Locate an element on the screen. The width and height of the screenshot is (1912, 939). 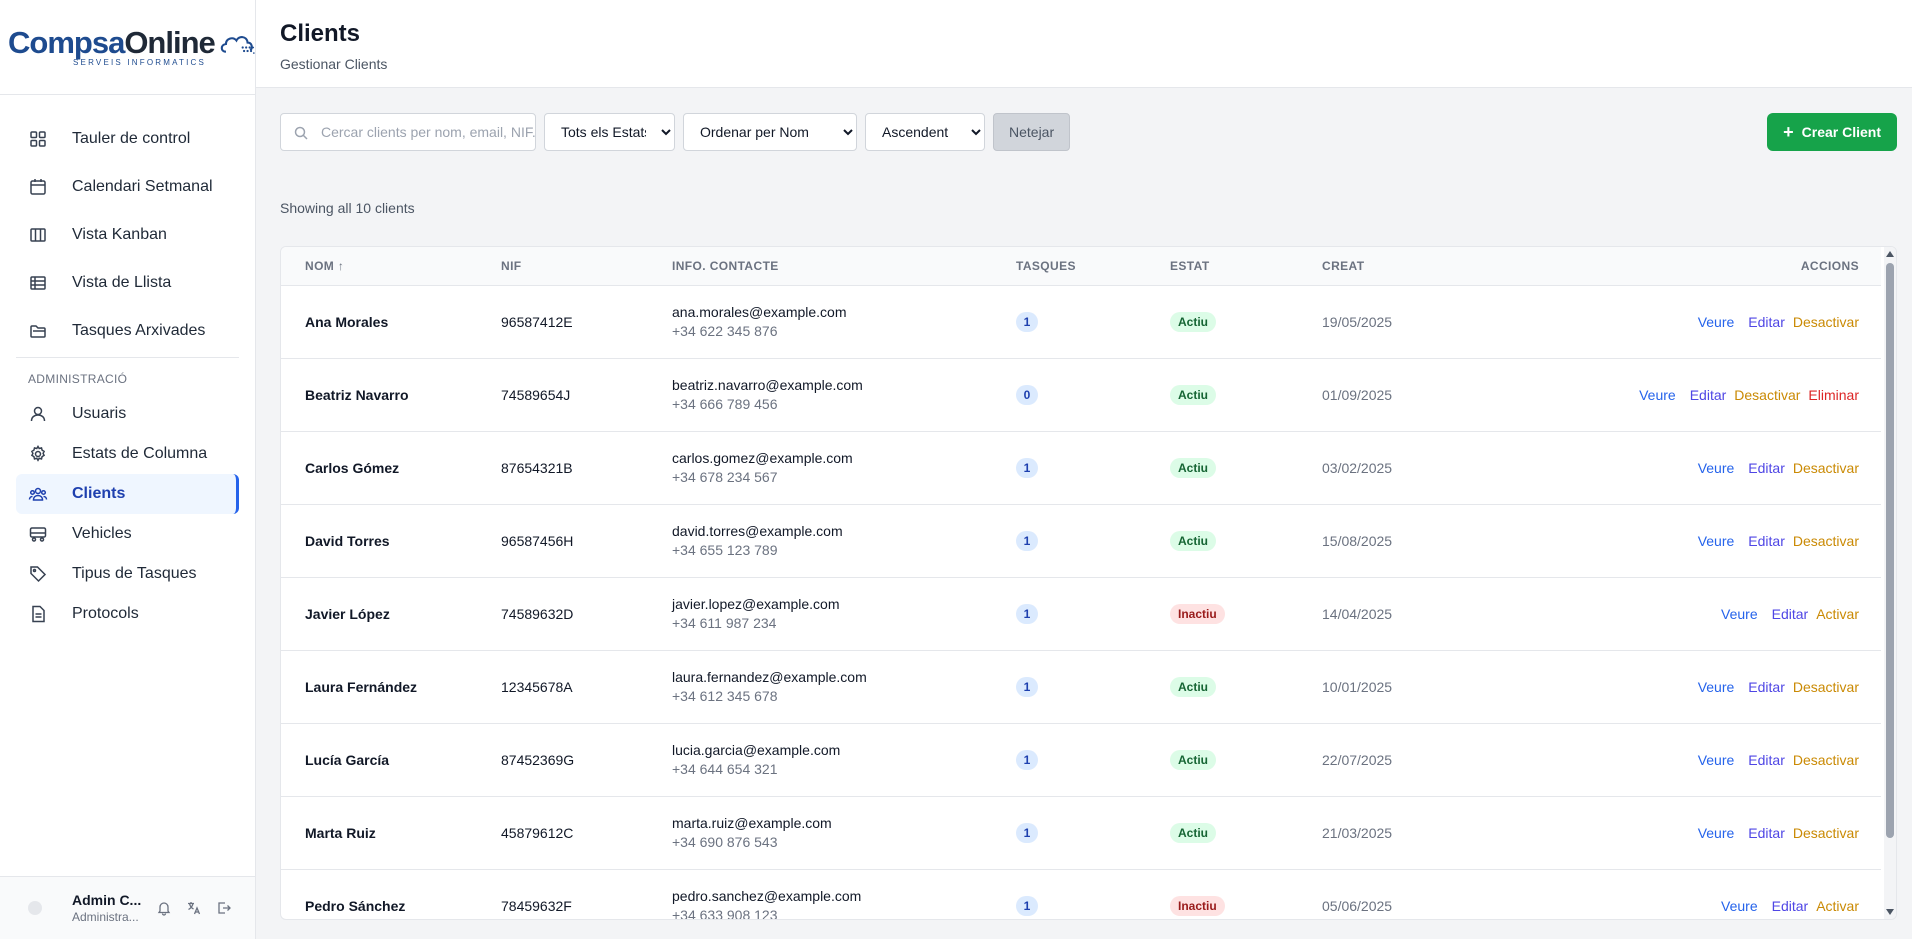
table-scrollbar is located at coordinates (1890, 583).